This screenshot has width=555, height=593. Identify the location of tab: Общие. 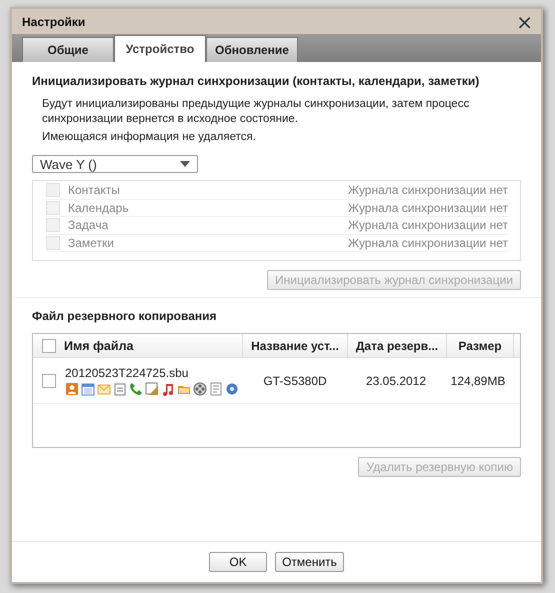
(68, 49).